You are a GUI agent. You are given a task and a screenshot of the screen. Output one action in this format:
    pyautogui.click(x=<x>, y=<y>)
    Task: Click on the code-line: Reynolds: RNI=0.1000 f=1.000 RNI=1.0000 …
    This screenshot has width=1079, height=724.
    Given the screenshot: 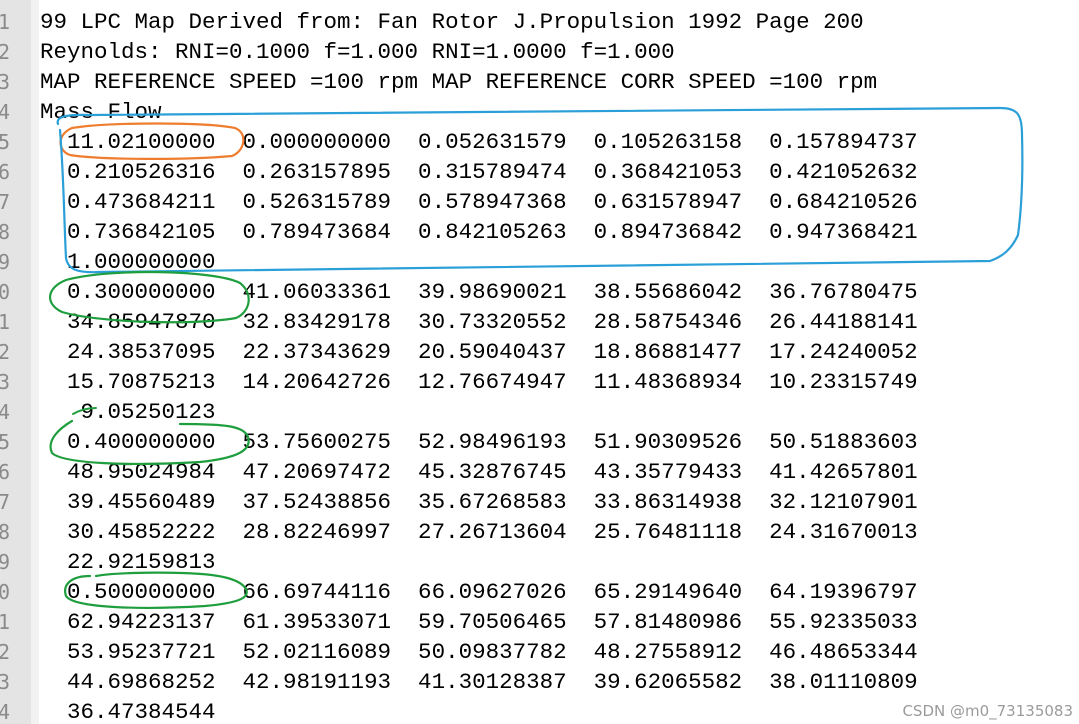 What is the action you would take?
    pyautogui.click(x=357, y=52)
    